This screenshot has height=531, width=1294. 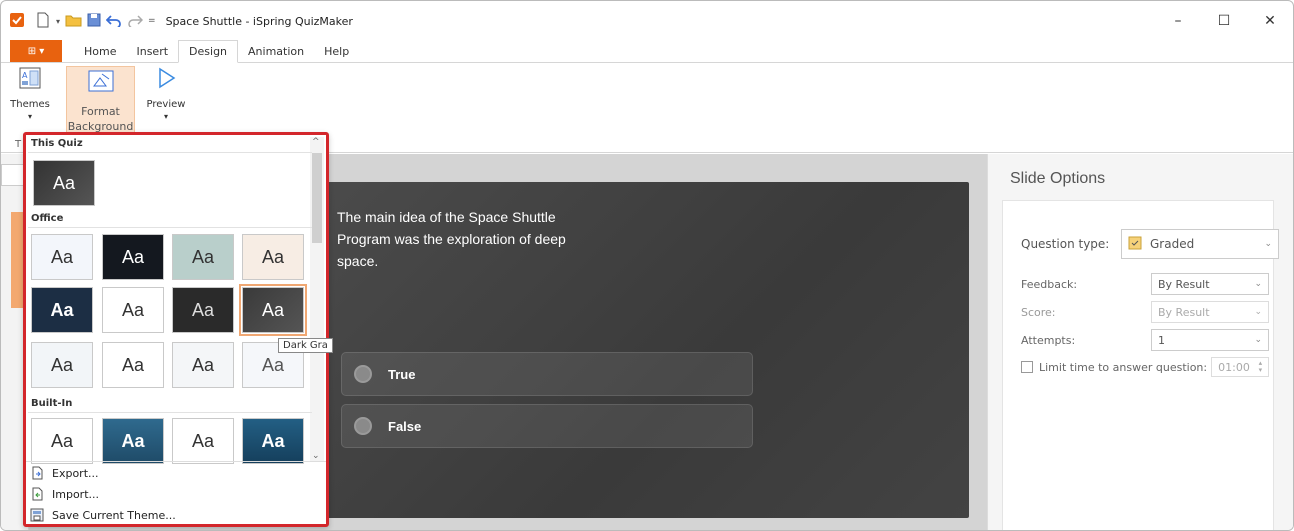 I want to click on undo-icon, so click(x=113, y=21).